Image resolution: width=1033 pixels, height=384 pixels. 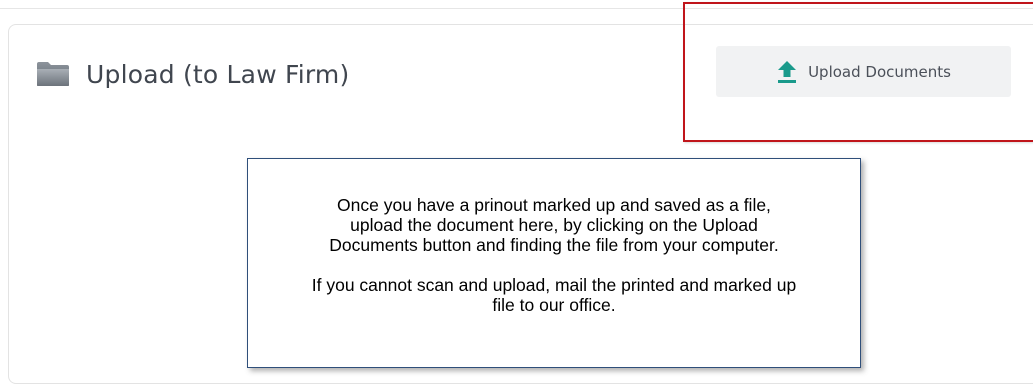 I want to click on upload-documents-button: Upload Documents, so click(x=863, y=71).